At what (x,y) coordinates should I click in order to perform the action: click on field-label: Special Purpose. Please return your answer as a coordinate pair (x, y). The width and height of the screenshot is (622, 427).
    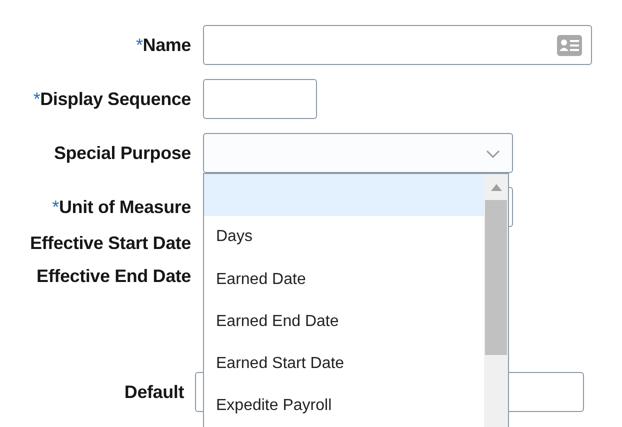
    Looking at the image, I should click on (122, 153).